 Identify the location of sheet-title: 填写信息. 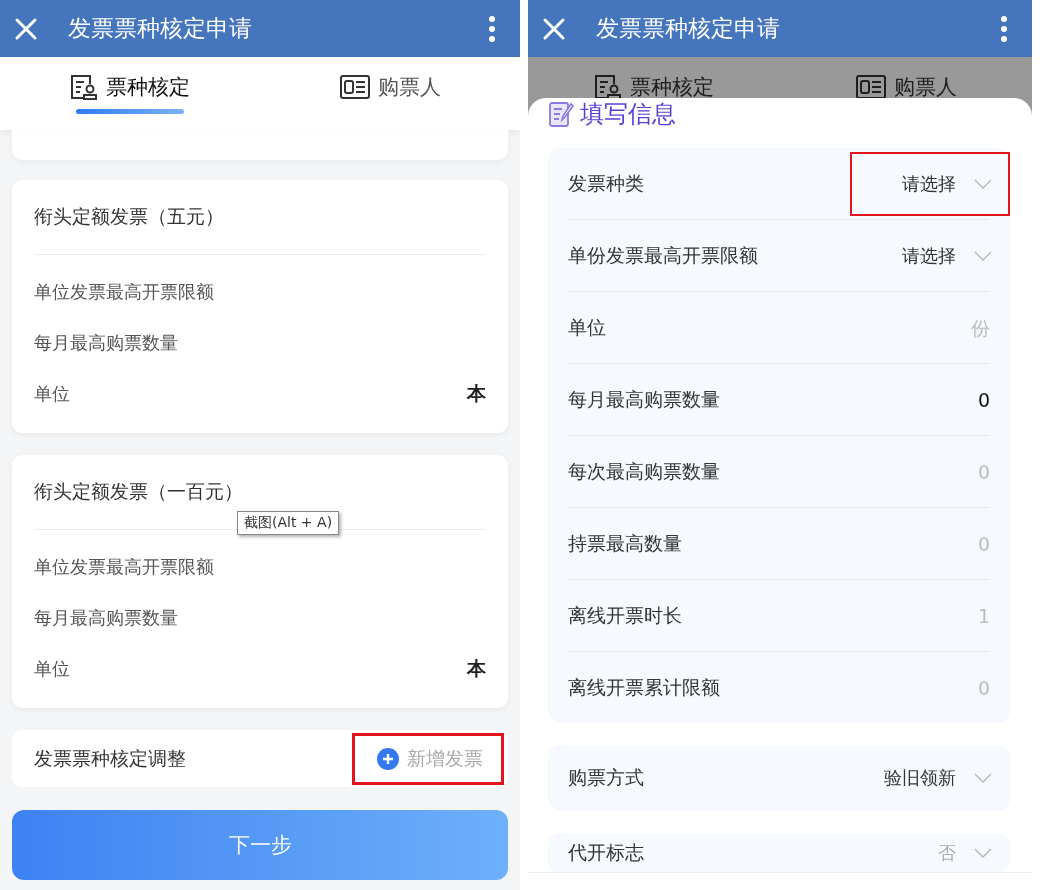
(628, 114).